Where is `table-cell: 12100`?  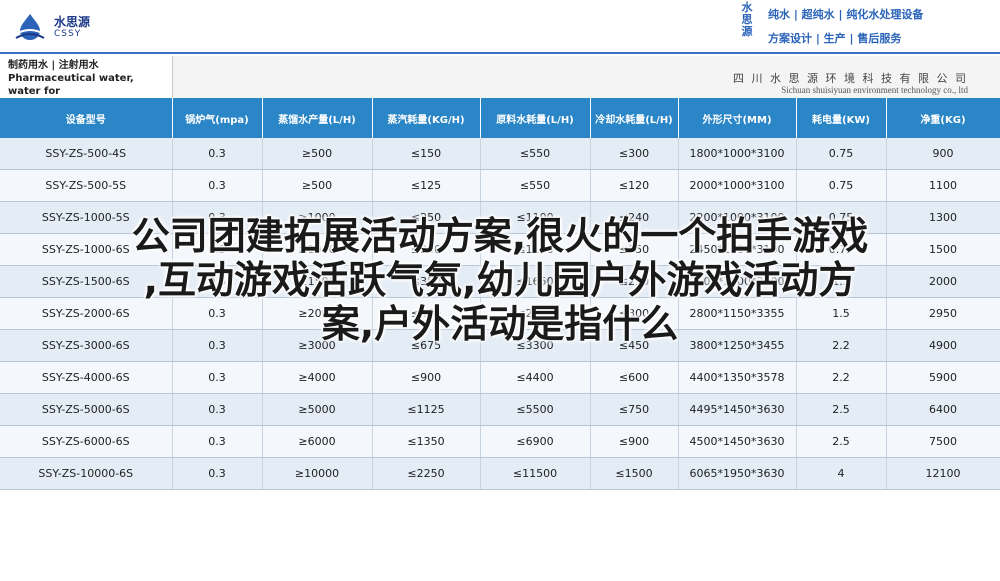
table-cell: 12100 is located at coordinates (943, 473).